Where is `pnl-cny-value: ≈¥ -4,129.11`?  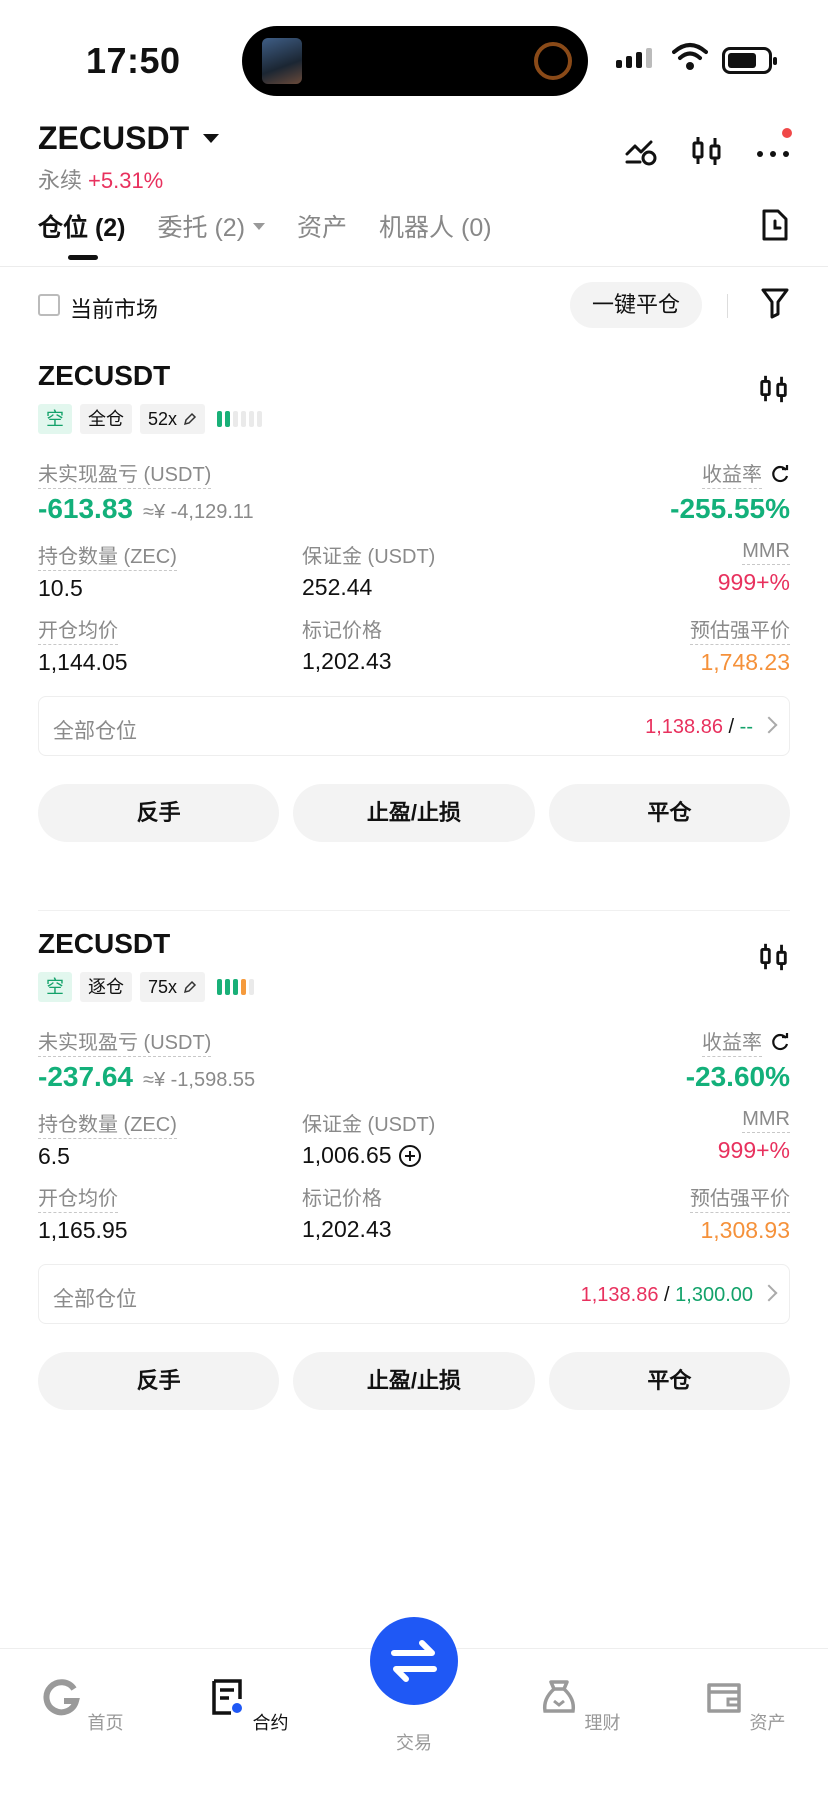
pnl-cny-value: ≈¥ -4,129.11 is located at coordinates (198, 512).